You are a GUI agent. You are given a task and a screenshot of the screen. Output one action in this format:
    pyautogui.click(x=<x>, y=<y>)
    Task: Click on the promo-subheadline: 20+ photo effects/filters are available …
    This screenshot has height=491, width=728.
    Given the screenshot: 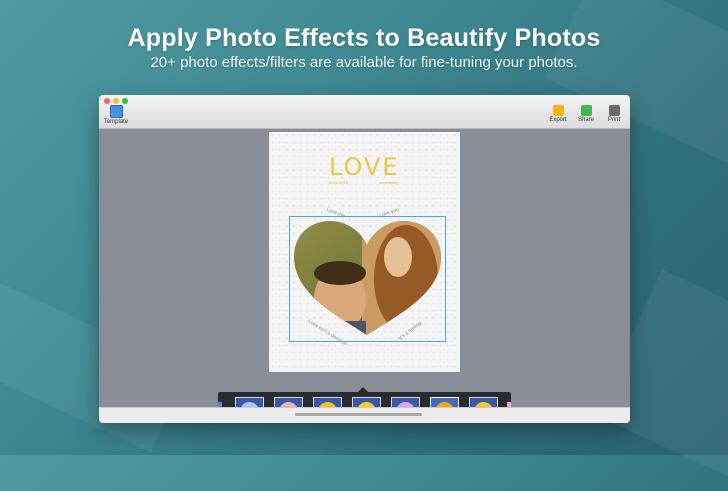 What is the action you would take?
    pyautogui.click(x=364, y=62)
    